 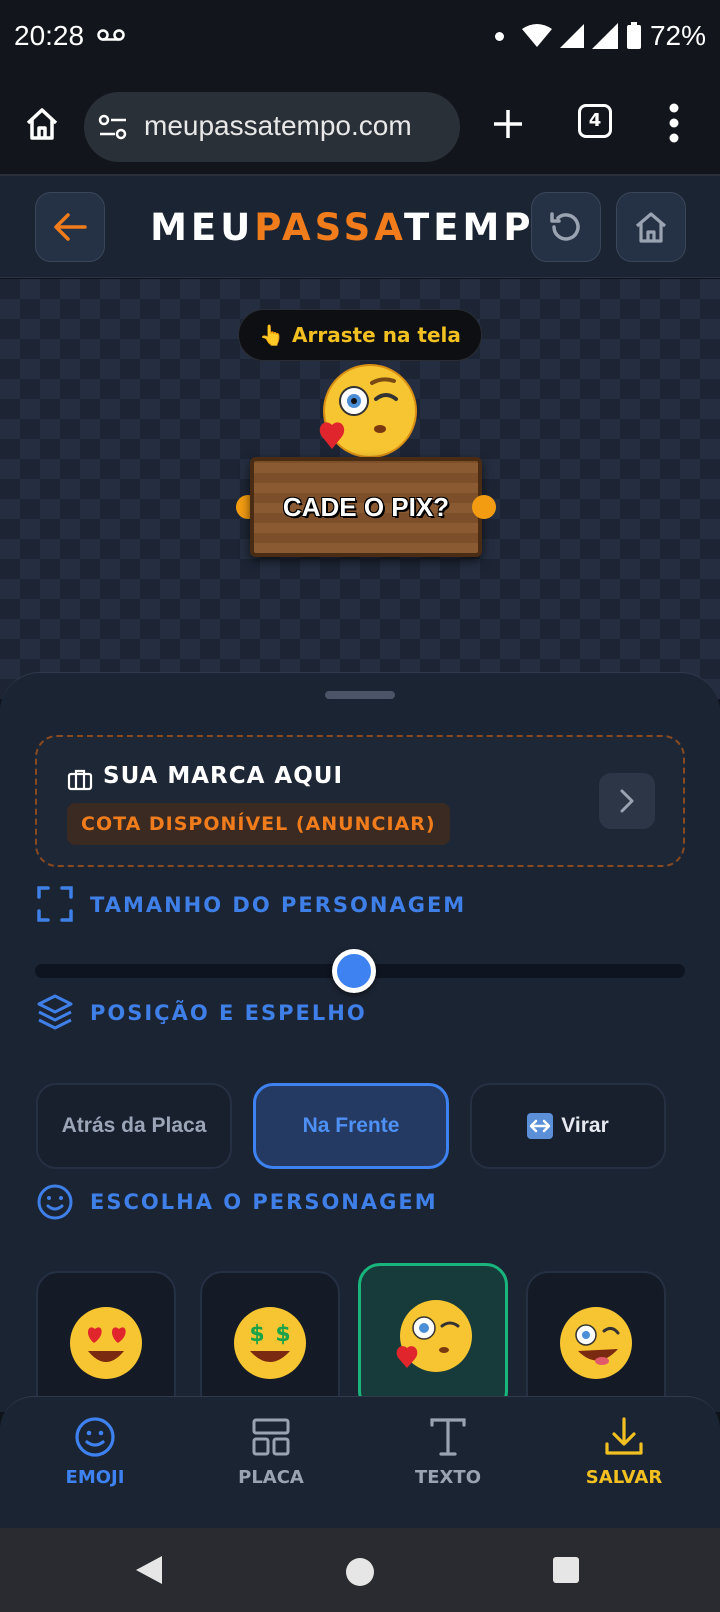 I want to click on more-menu-icon, so click(x=674, y=123).